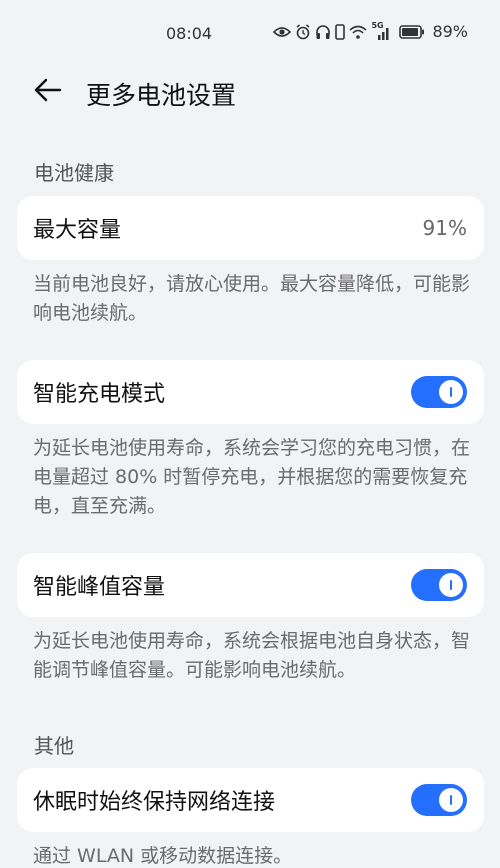 The width and height of the screenshot is (500, 868). I want to click on wifi-icon, so click(358, 32).